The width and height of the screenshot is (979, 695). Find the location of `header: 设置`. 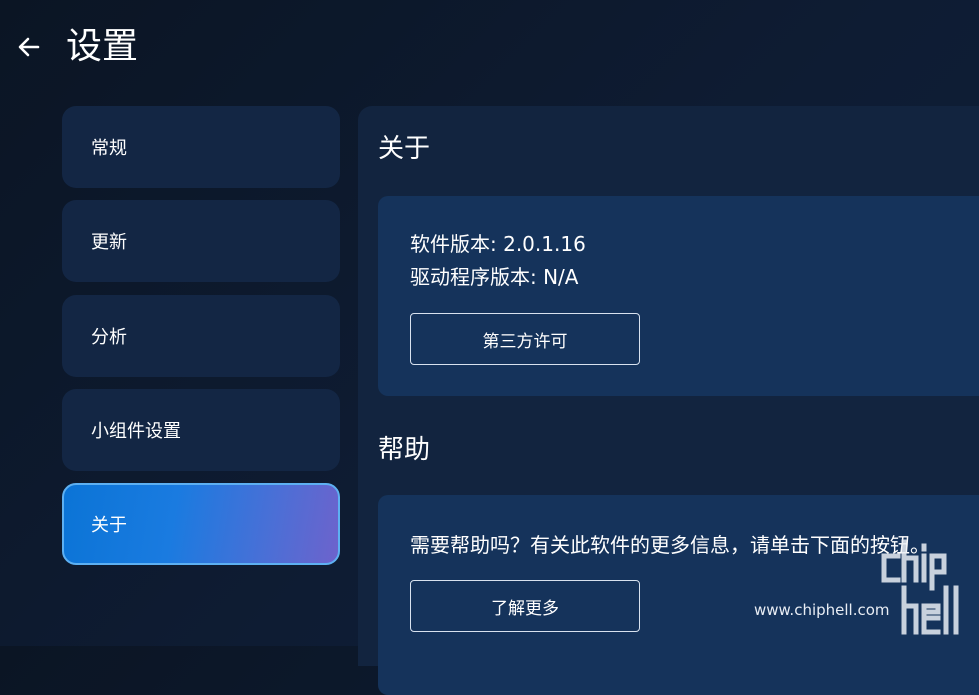

header: 设置 is located at coordinates (489, 48).